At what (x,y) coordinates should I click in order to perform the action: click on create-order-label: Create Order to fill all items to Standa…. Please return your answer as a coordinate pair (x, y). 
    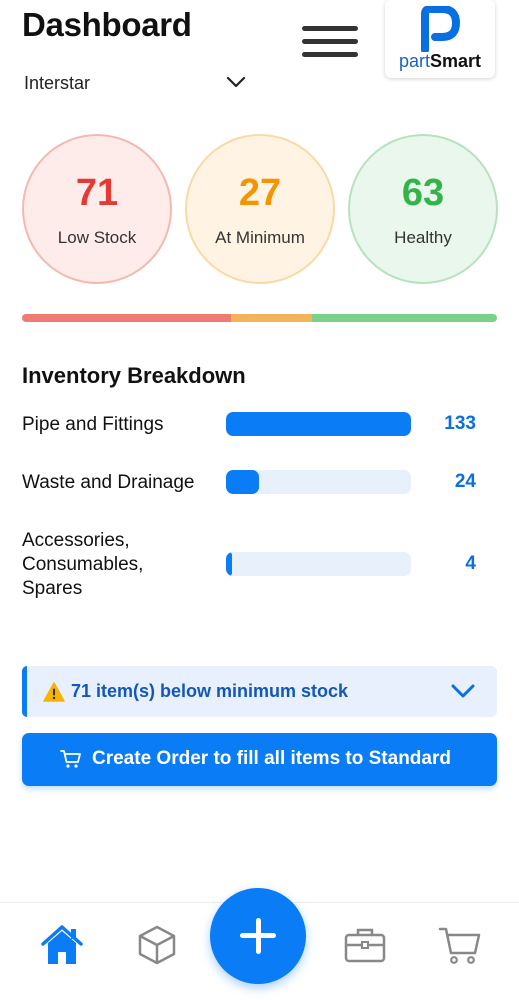
    Looking at the image, I should click on (271, 758).